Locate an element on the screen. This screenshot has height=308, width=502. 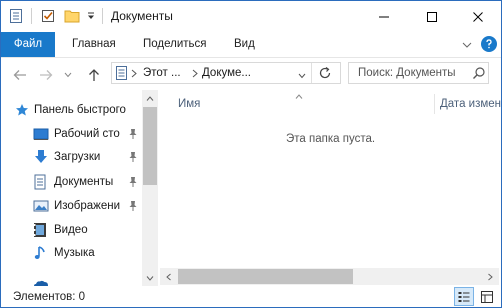
pictures-icon is located at coordinates (41, 206).